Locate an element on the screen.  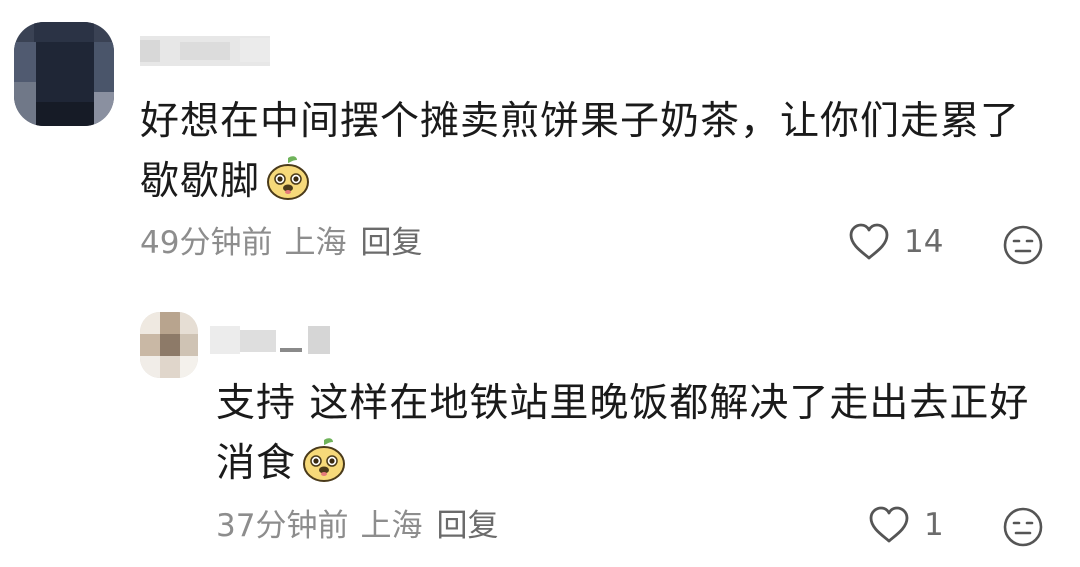
comment-time: 49分钟前 is located at coordinates (206, 243).